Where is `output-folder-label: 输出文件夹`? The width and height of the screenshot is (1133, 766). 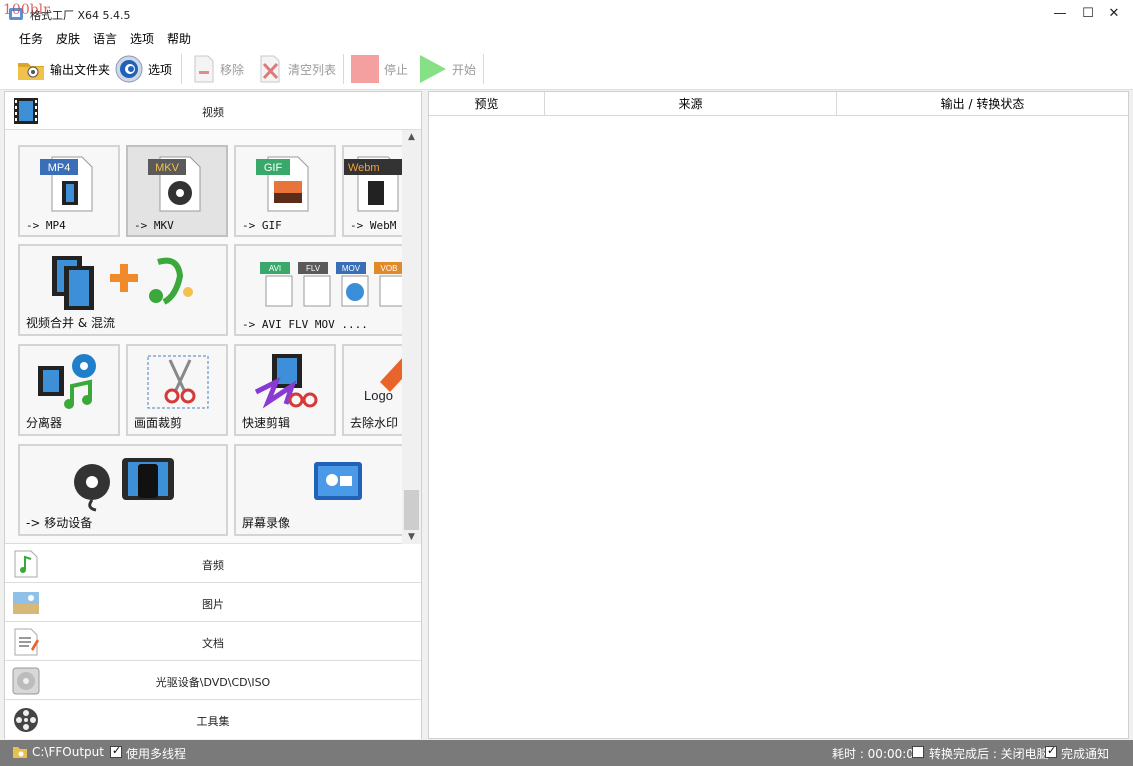 output-folder-label: 输出文件夹 is located at coordinates (80, 69).